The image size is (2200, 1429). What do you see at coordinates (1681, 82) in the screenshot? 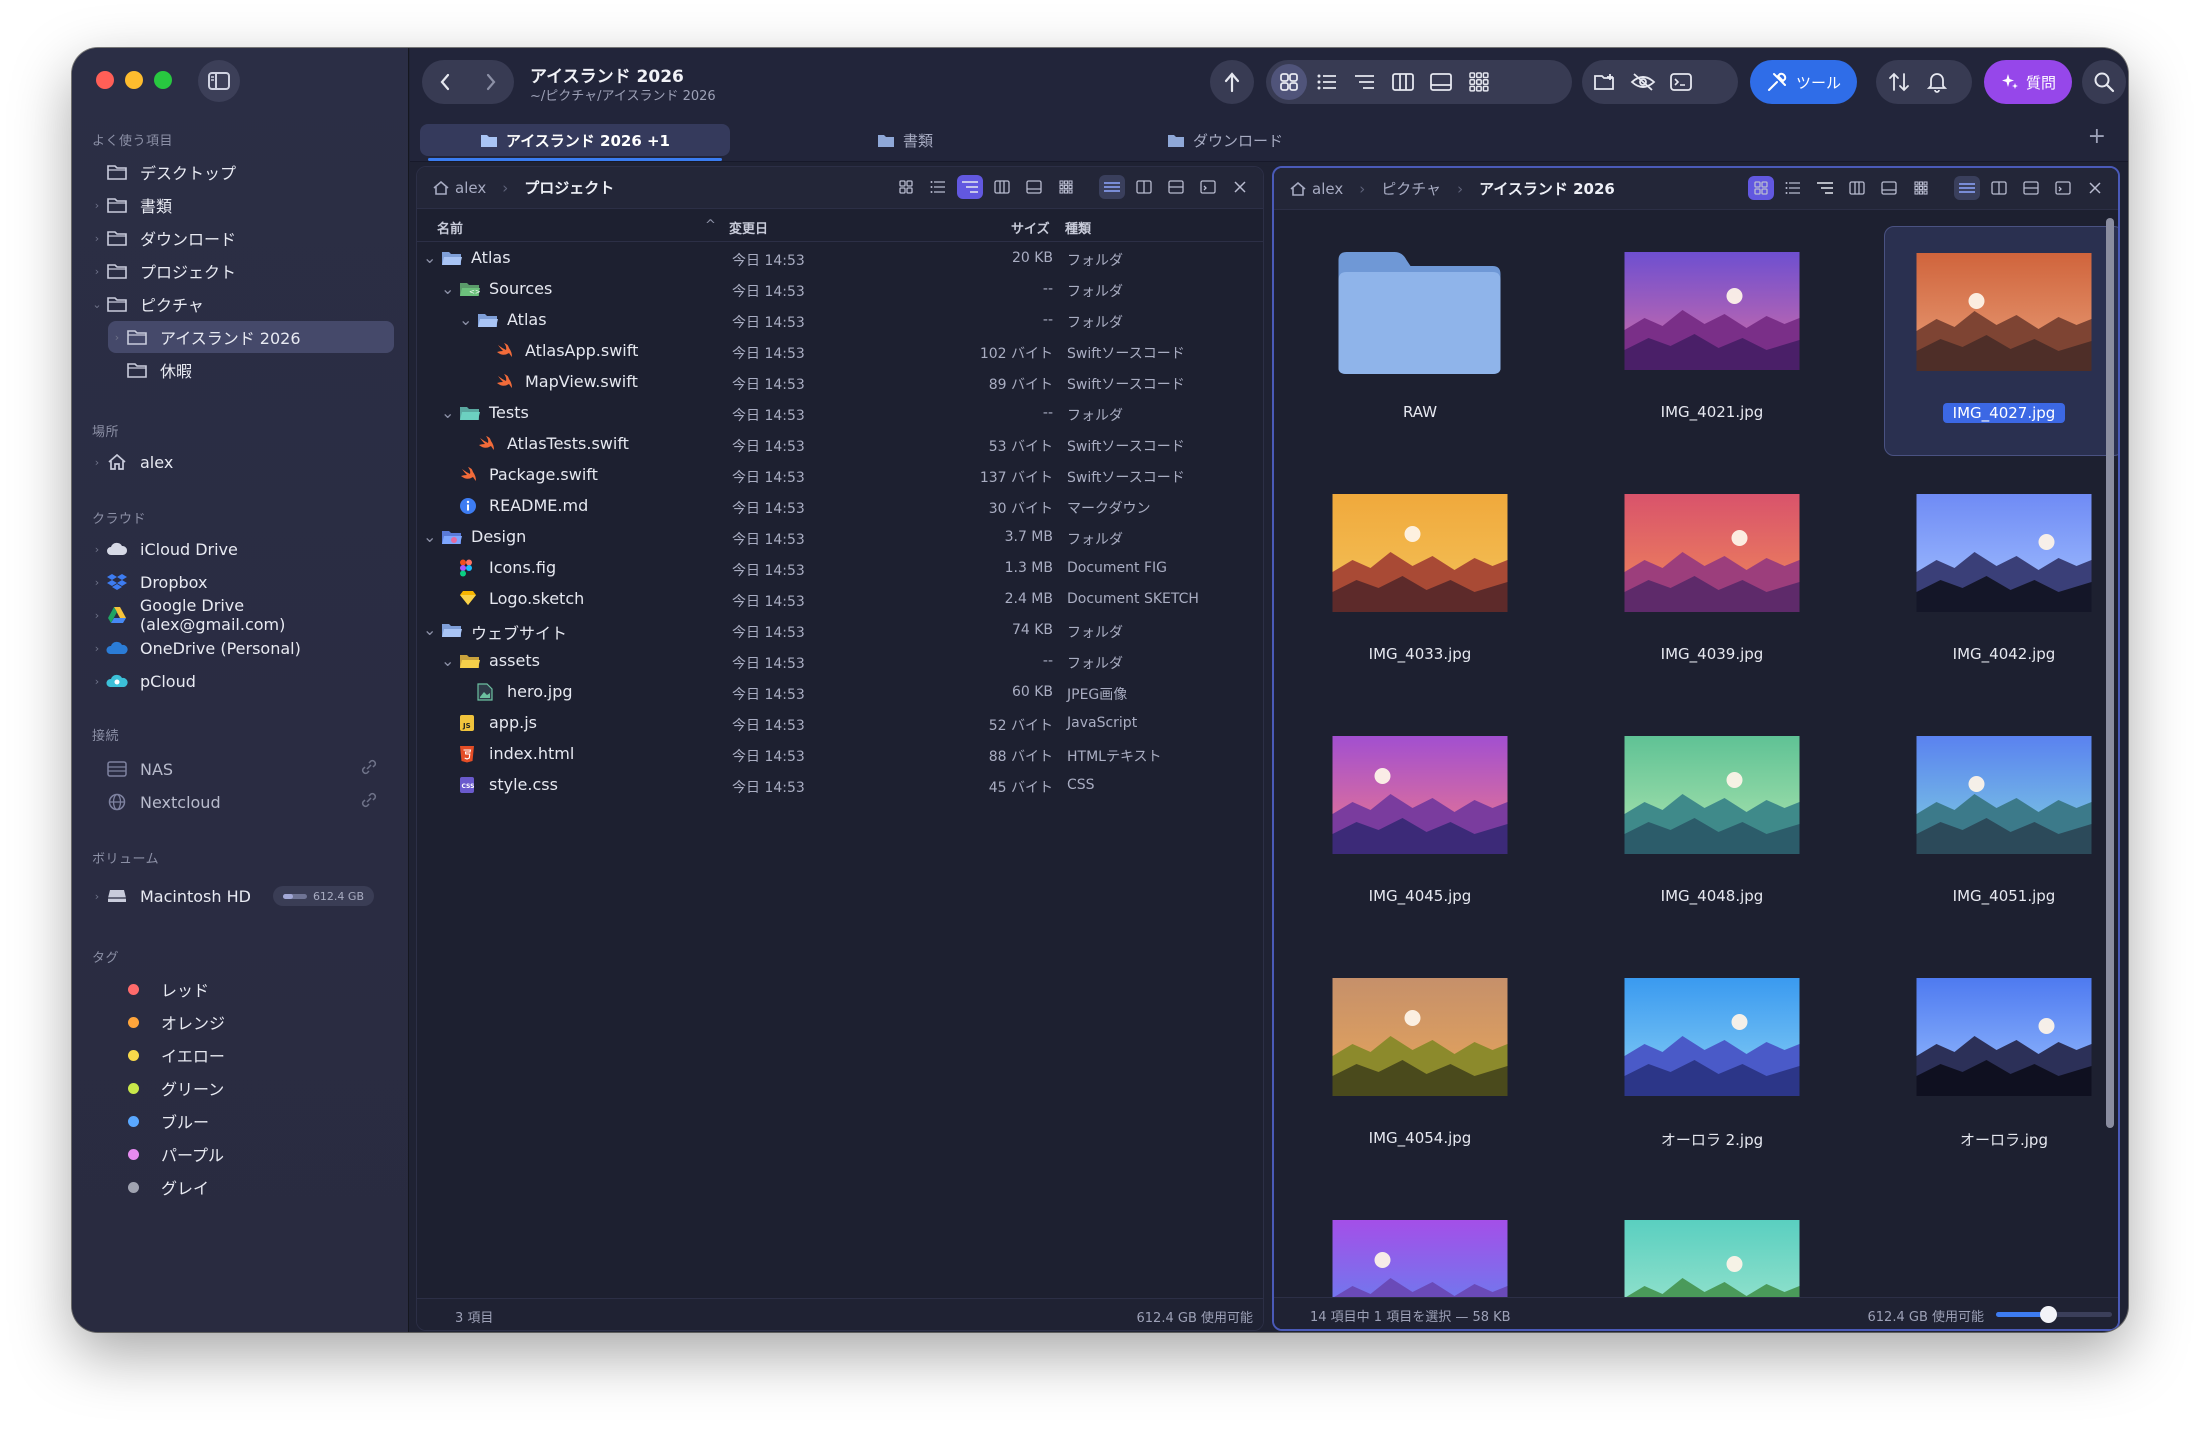
I see `terminal-button` at bounding box center [1681, 82].